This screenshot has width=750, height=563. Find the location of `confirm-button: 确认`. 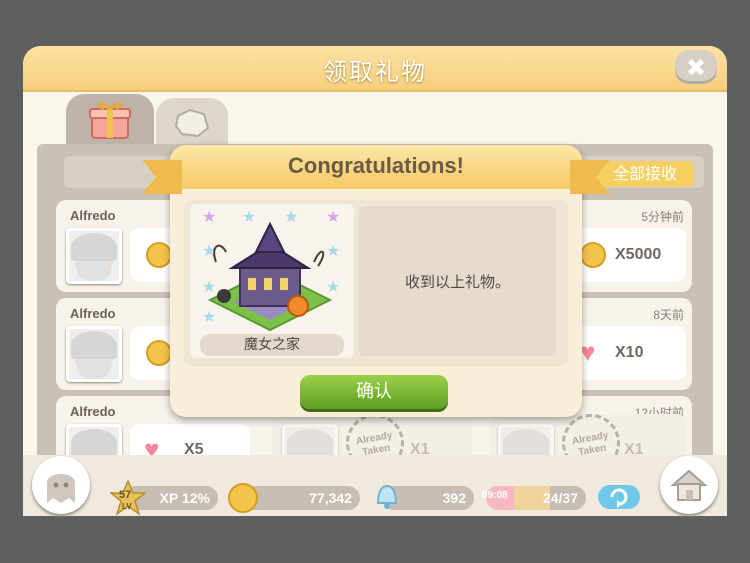

confirm-button: 确认 is located at coordinates (374, 392).